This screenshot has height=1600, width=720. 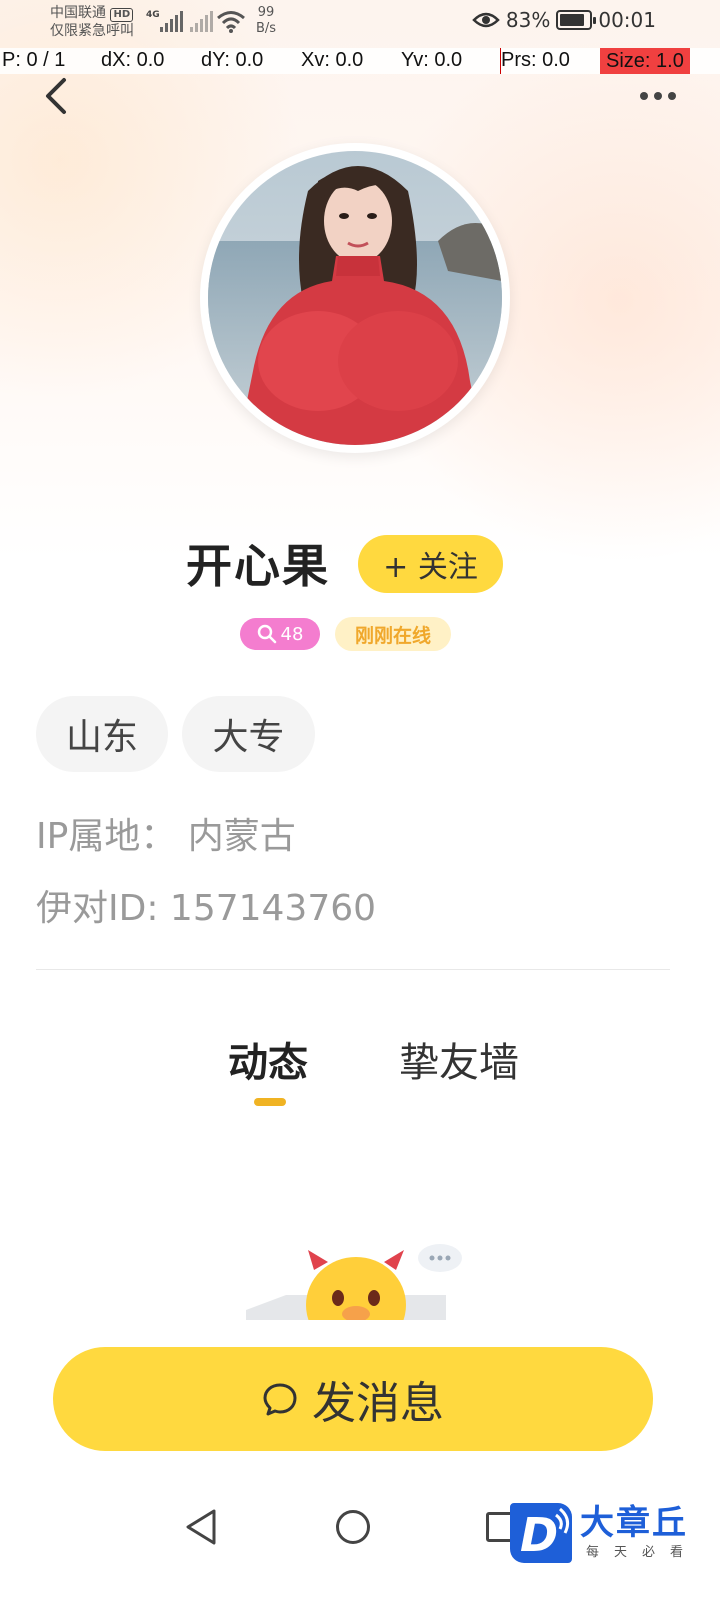 I want to click on watermark-badge: D, so click(x=541, y=1533).